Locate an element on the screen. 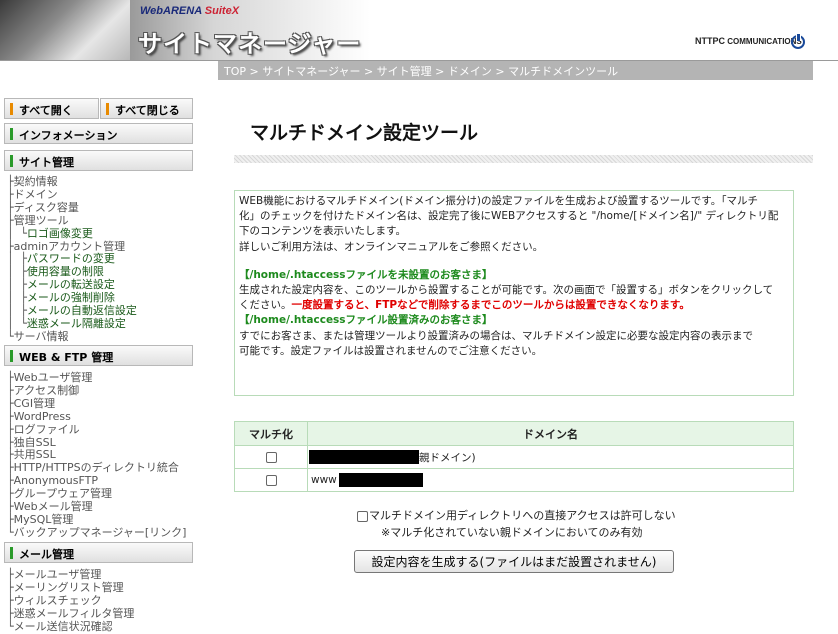 This screenshot has width=838, height=634. generate-settings-button: 設定内容を生成する(ファイルはまだ設置されません) is located at coordinates (514, 561).